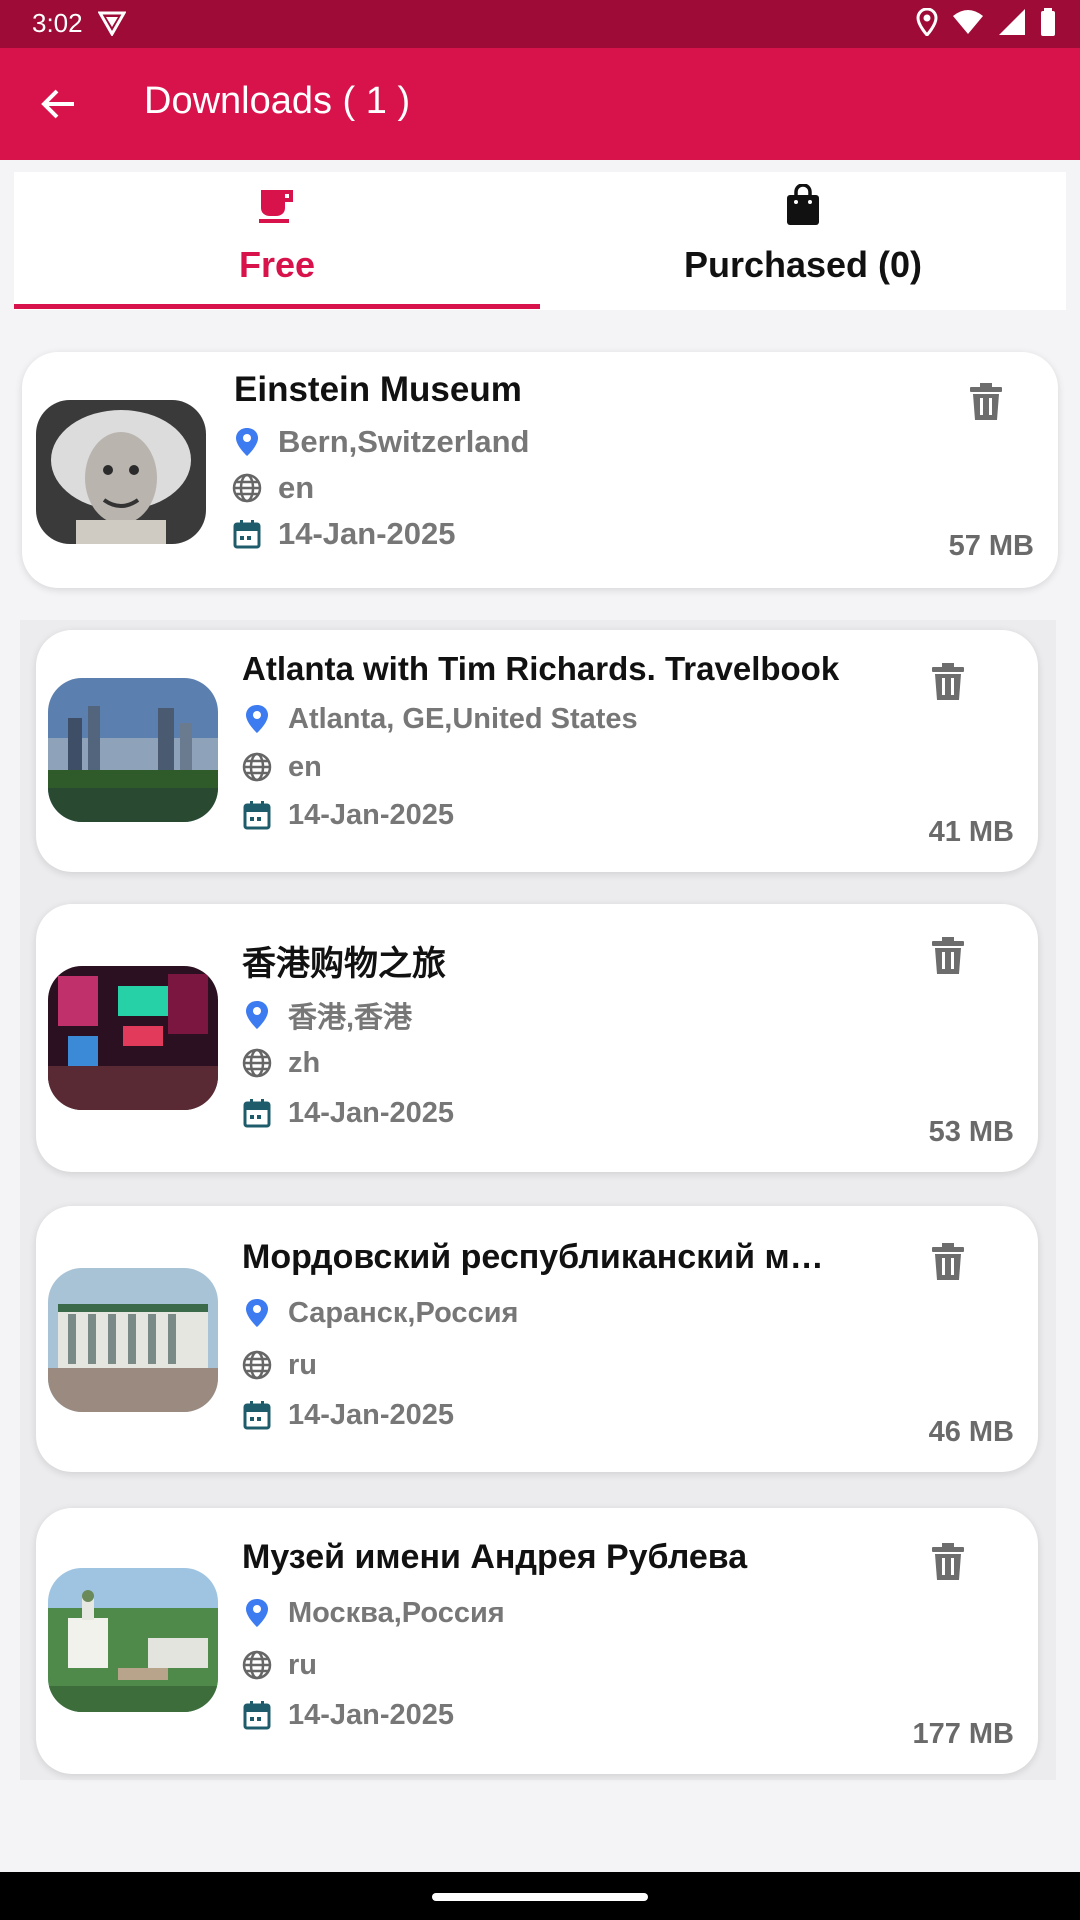 The width and height of the screenshot is (1080, 1920). I want to click on home-indicator, so click(540, 1897).